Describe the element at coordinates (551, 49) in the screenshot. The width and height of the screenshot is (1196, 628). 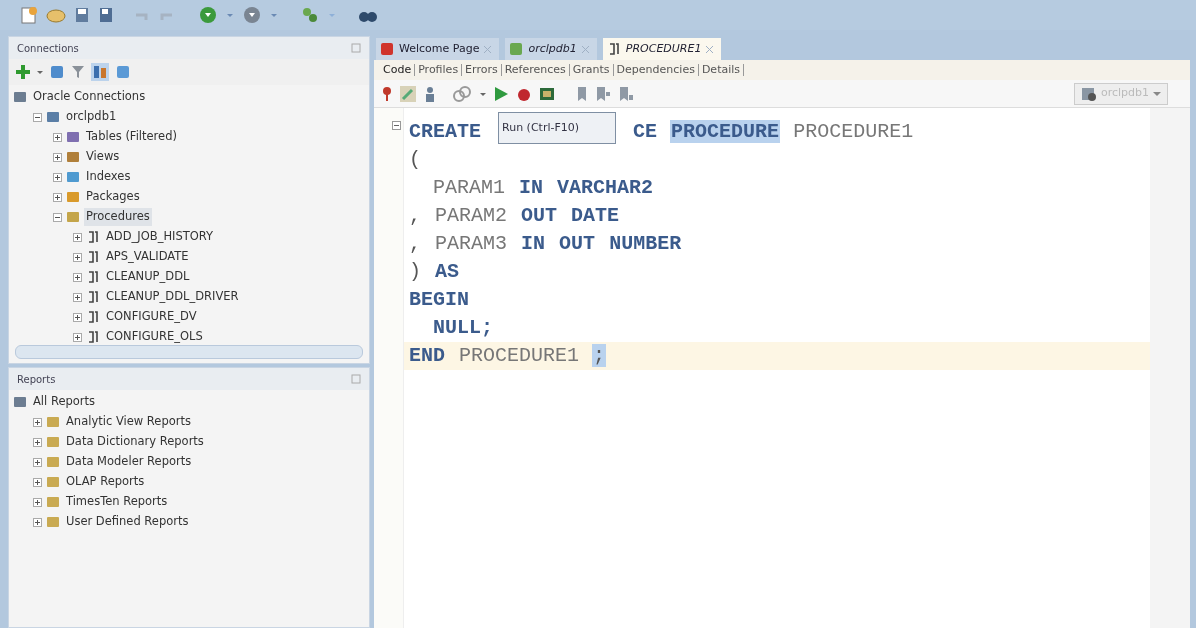
I see `editor-tab: orclpdb1` at that location.